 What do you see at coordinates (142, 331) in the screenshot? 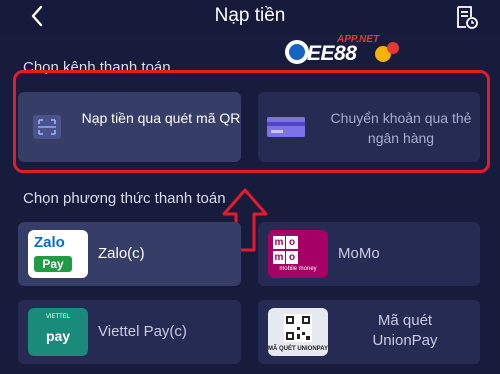
I see `method-viettelpay-label: Viettel Pay(c)` at bounding box center [142, 331].